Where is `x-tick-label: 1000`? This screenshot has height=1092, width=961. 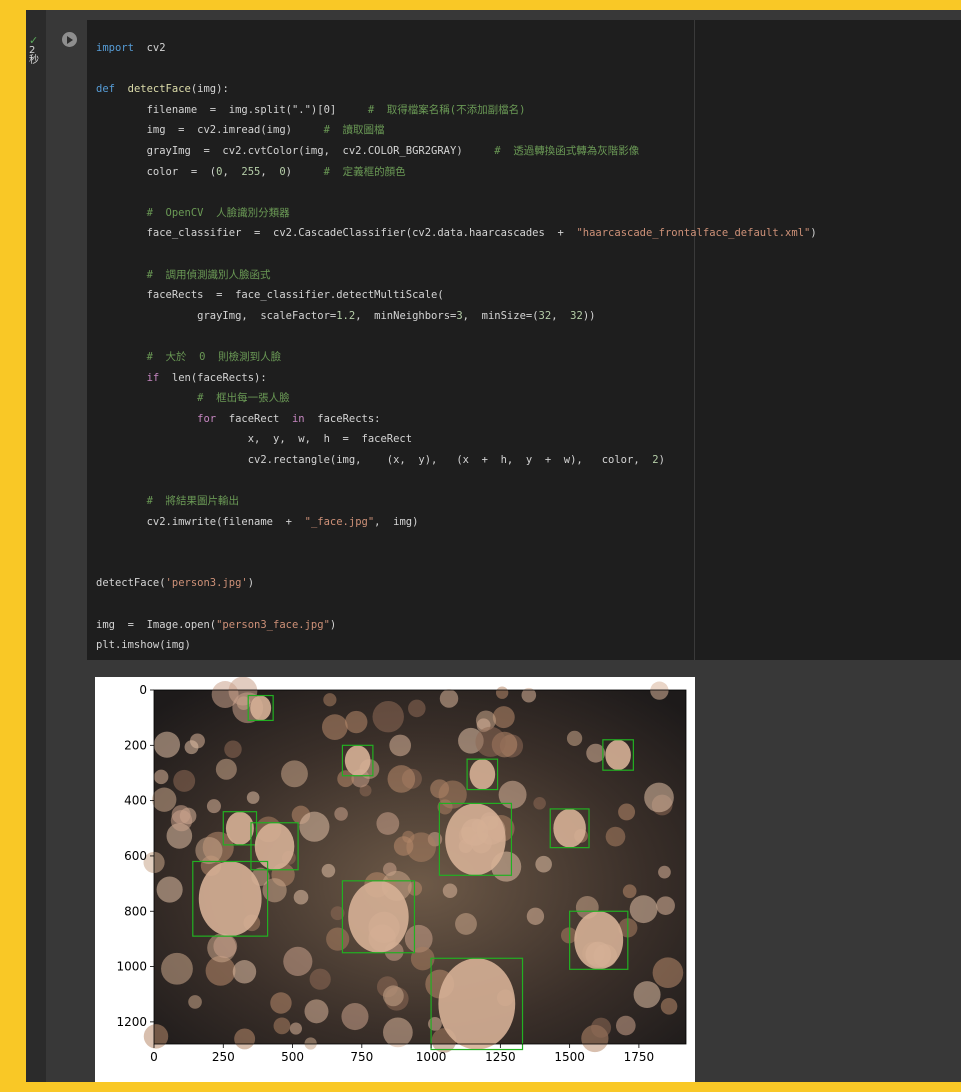 x-tick-label: 1000 is located at coordinates (431, 1057).